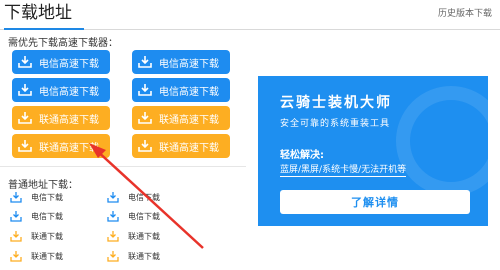  I want to click on section-divider, so click(123, 166).